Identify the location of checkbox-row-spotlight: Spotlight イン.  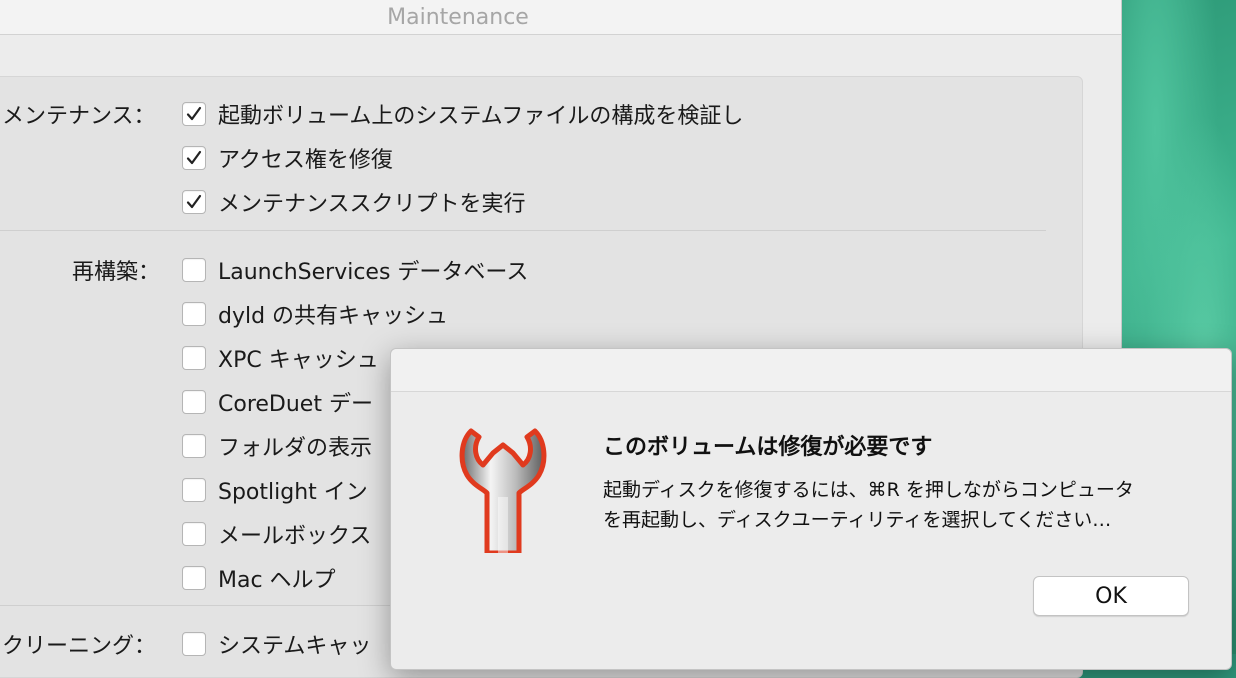
(275, 490).